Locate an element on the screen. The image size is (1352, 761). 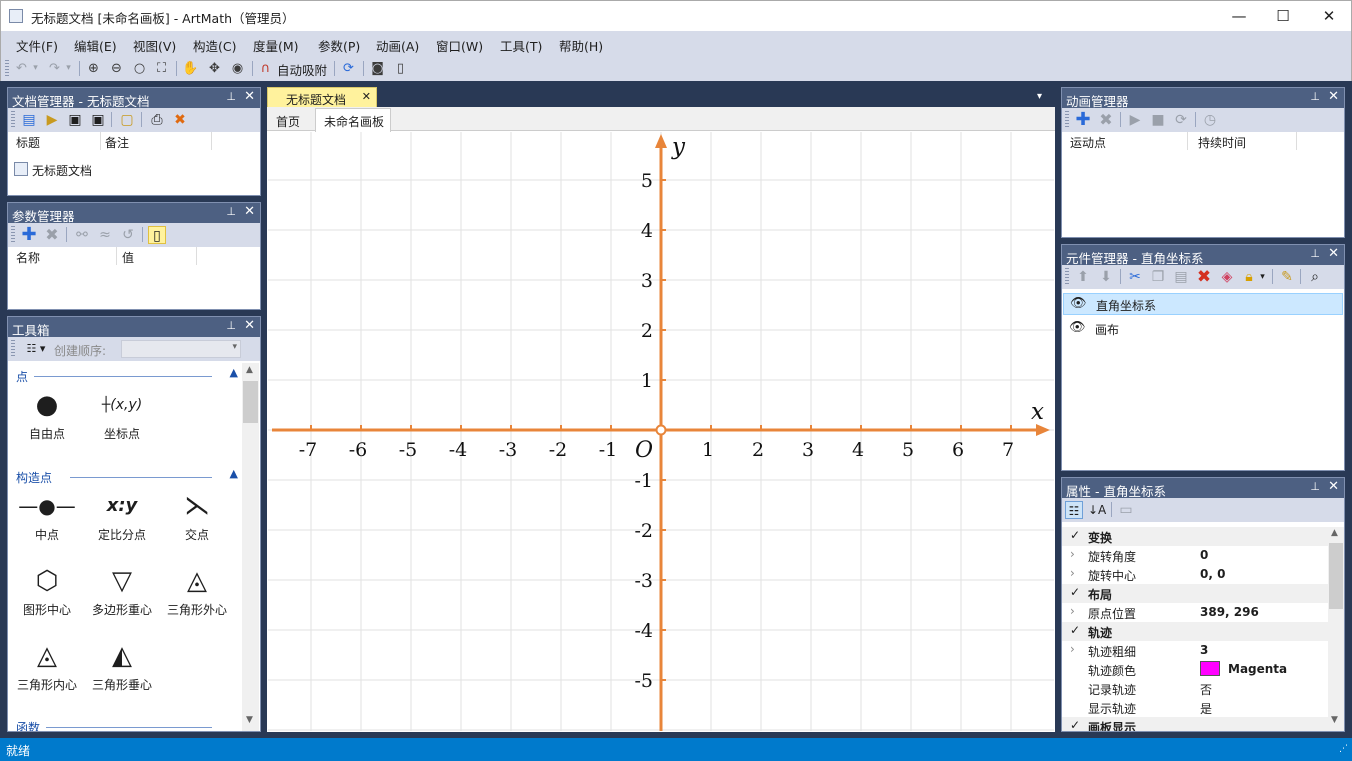
menu-param: 参数(P) is located at coordinates (339, 45).